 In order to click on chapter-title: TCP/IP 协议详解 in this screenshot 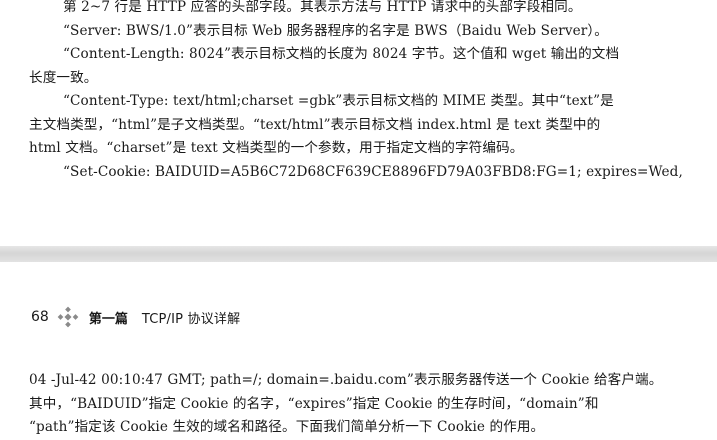, I will do `click(191, 319)`.